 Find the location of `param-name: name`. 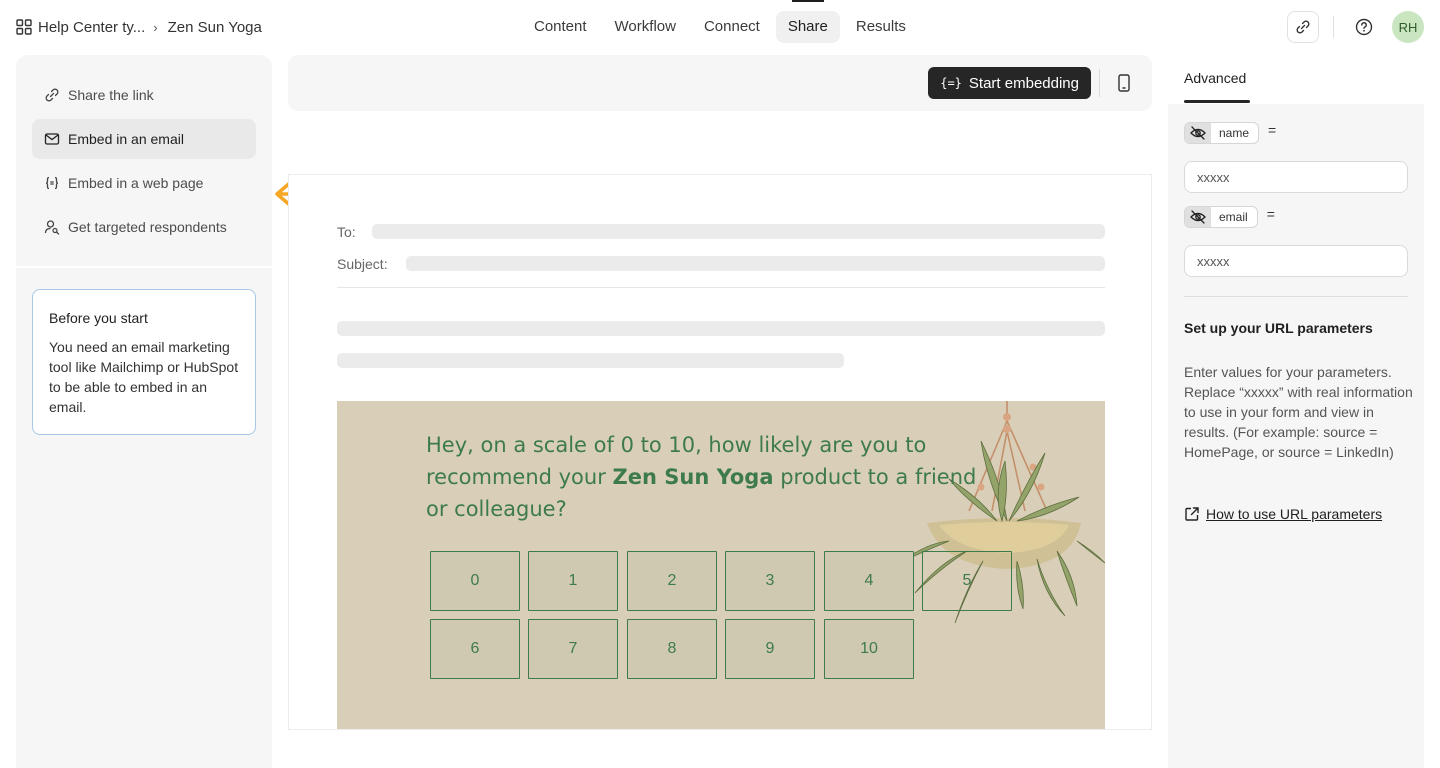

param-name: name is located at coordinates (1234, 133).